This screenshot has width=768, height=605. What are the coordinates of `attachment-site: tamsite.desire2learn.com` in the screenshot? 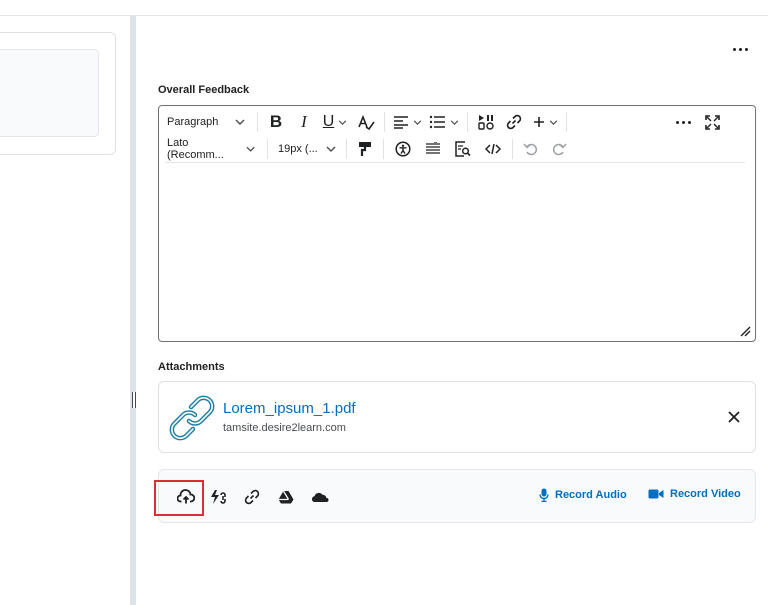 It's located at (284, 428).